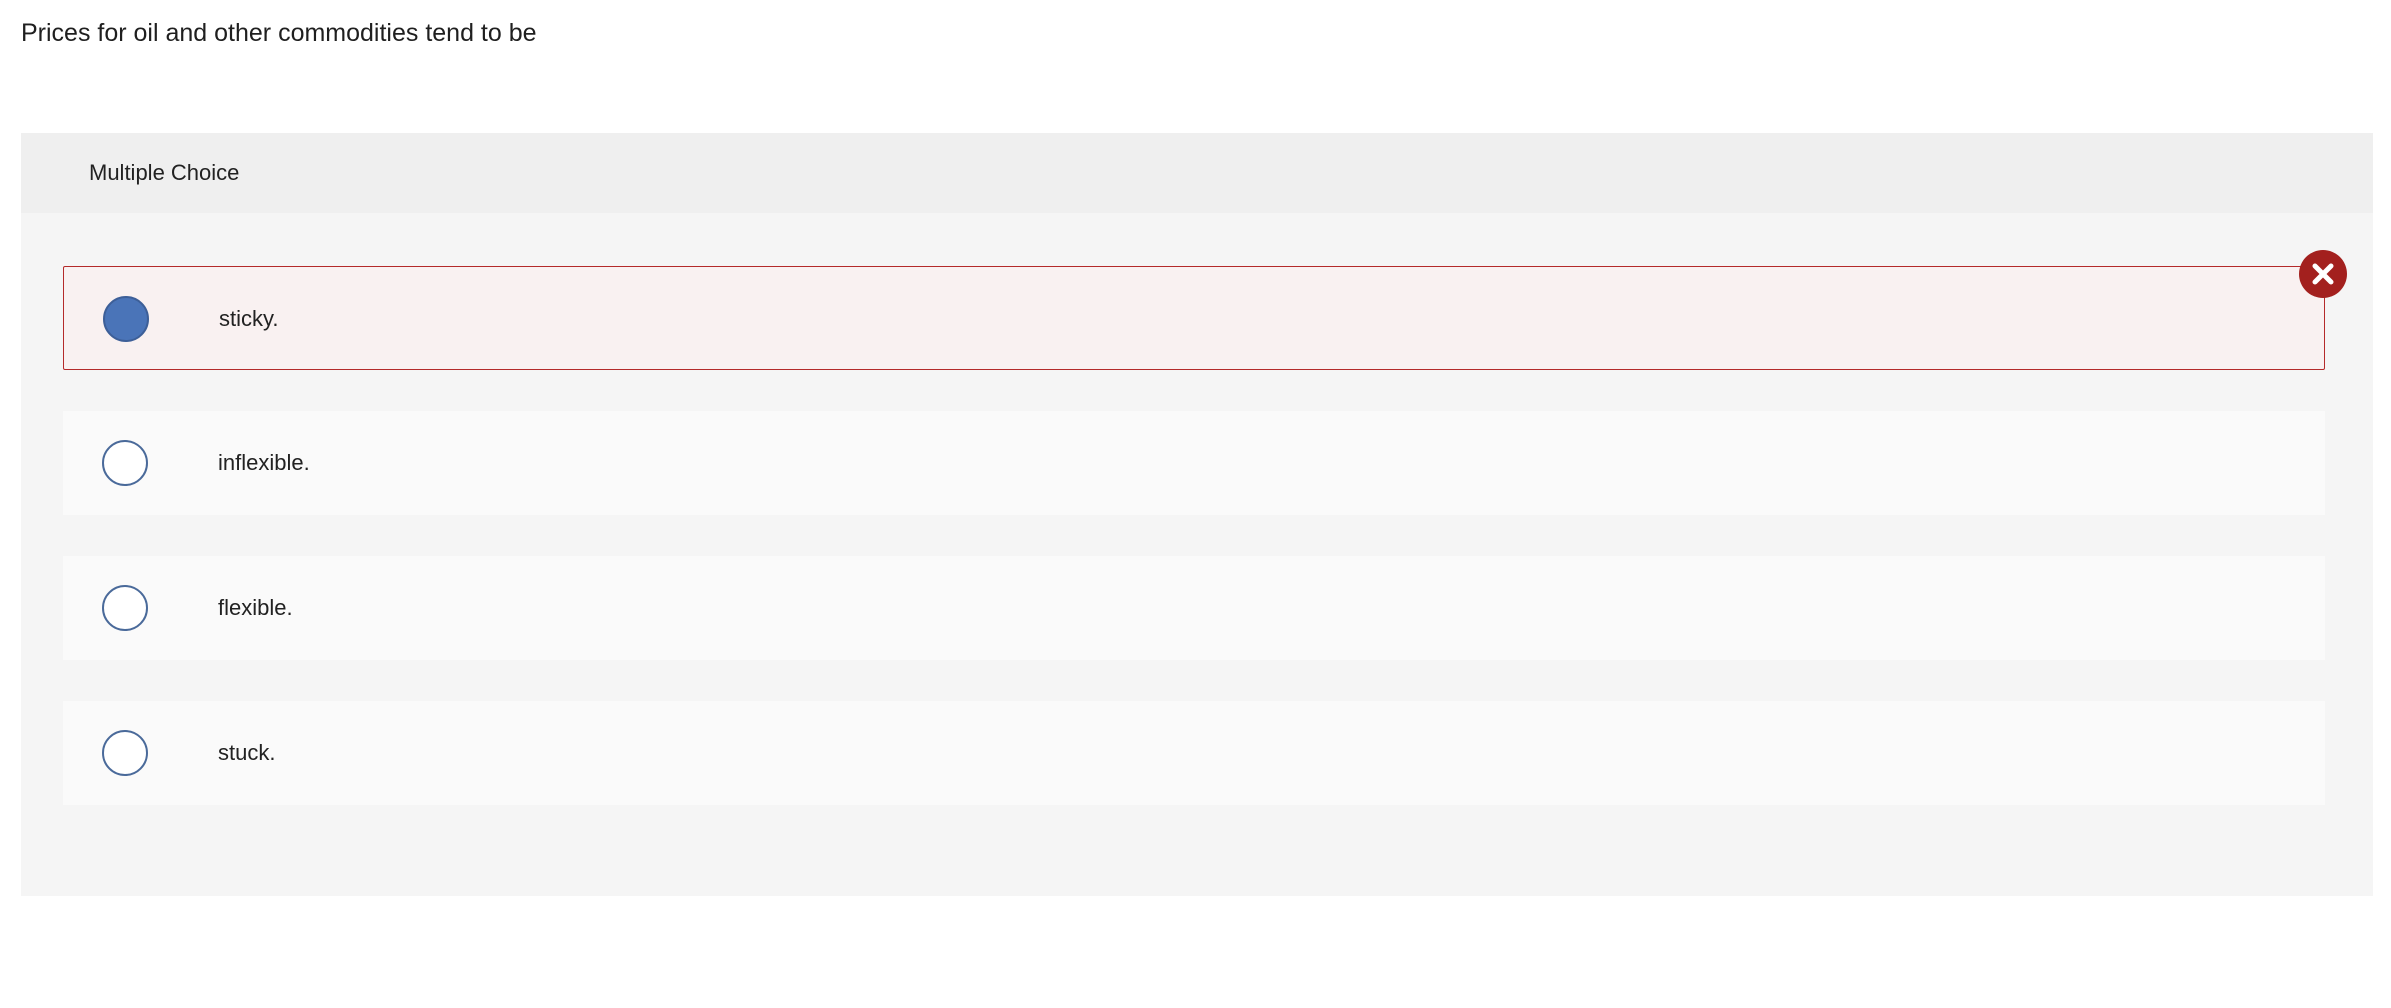 This screenshot has width=2391, height=1008. I want to click on answer-option-flexible: flexible., so click(1194, 608).